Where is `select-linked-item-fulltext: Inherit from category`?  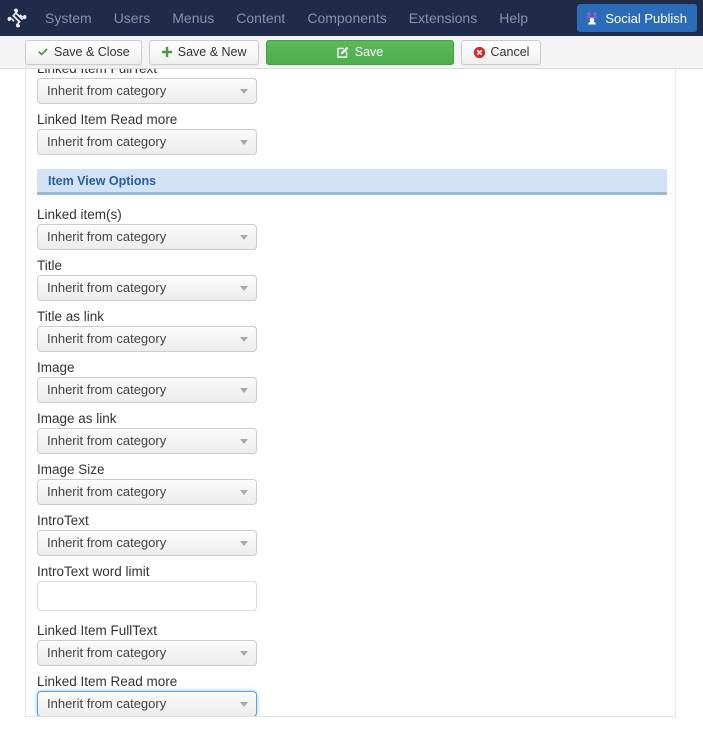
select-linked-item-fulltext: Inherit from category is located at coordinates (147, 653).